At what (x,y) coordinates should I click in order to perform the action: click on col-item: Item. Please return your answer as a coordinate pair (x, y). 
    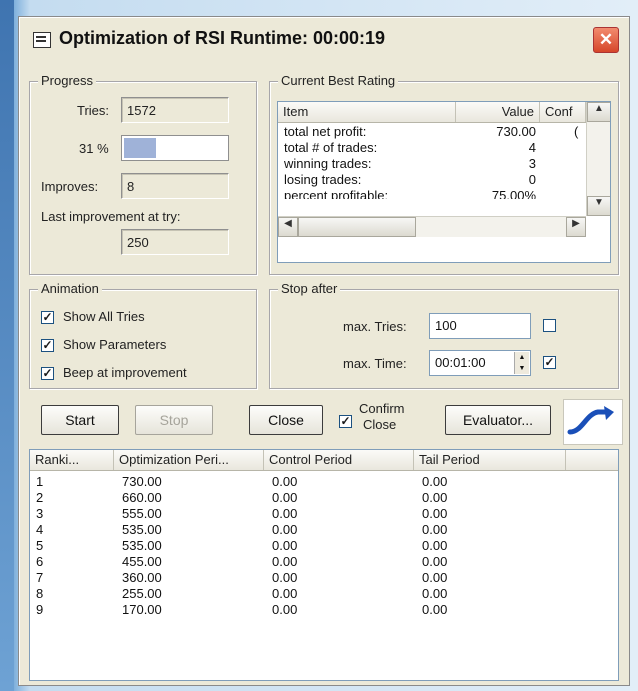
    Looking at the image, I should click on (367, 112).